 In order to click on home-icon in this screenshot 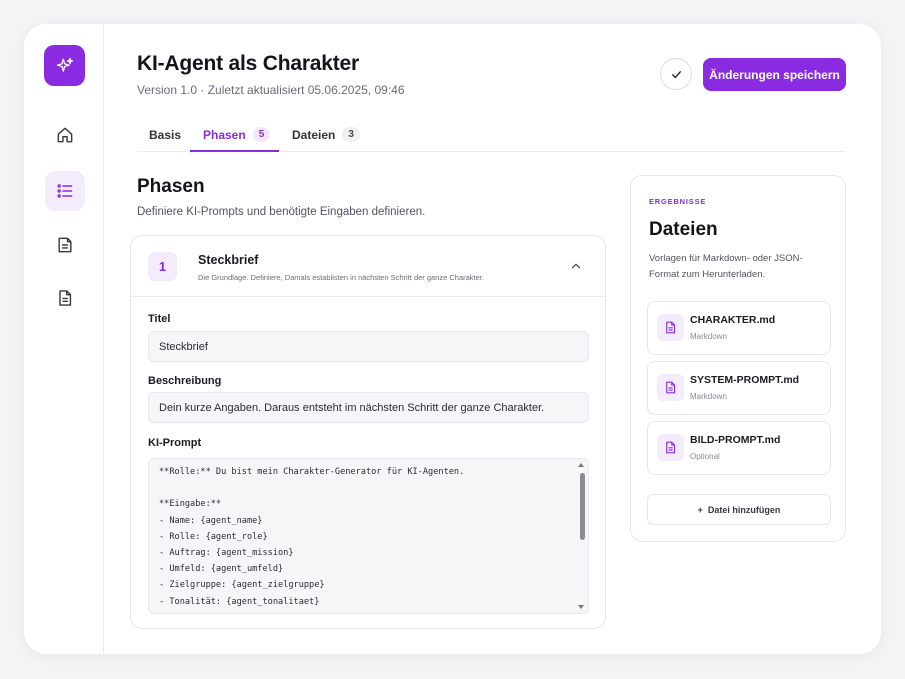, I will do `click(65, 135)`.